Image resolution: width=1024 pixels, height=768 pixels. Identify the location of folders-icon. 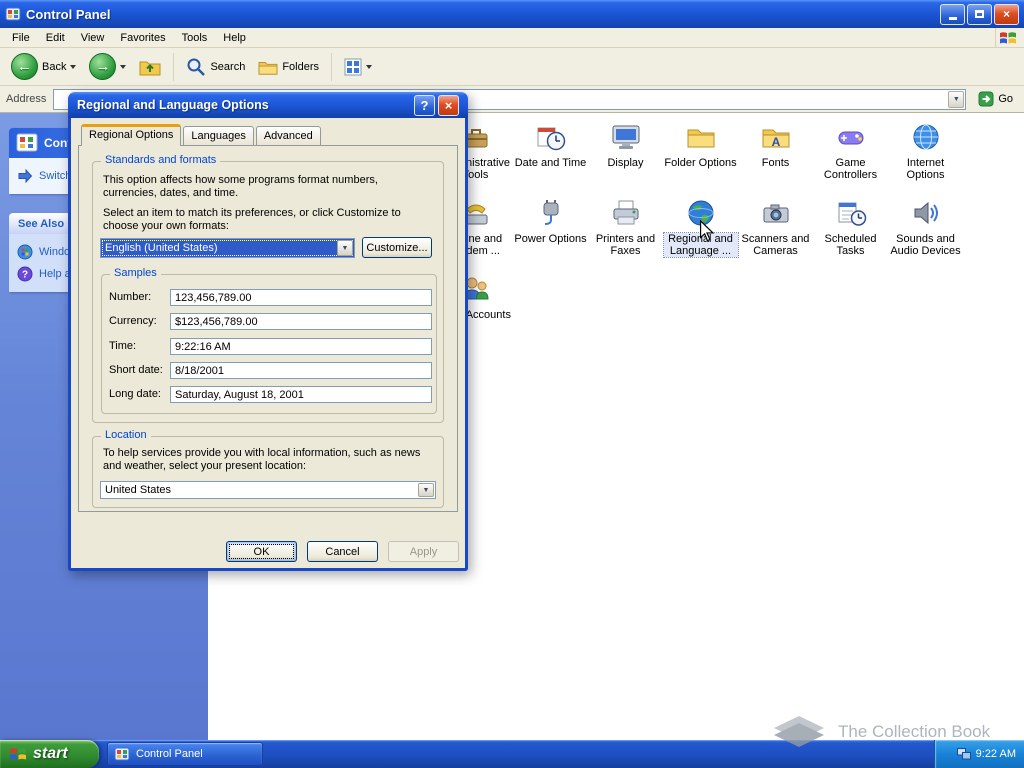
(268, 68).